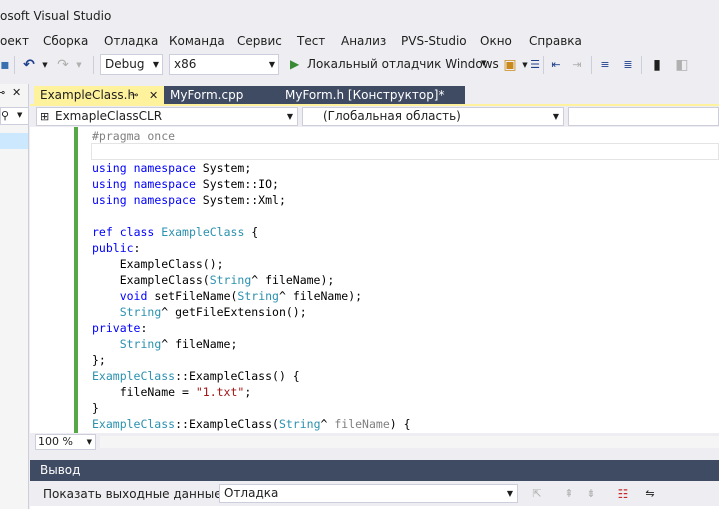  Describe the element at coordinates (403, 64) in the screenshot. I see `run-label: Локальный отладчик Windows` at that location.